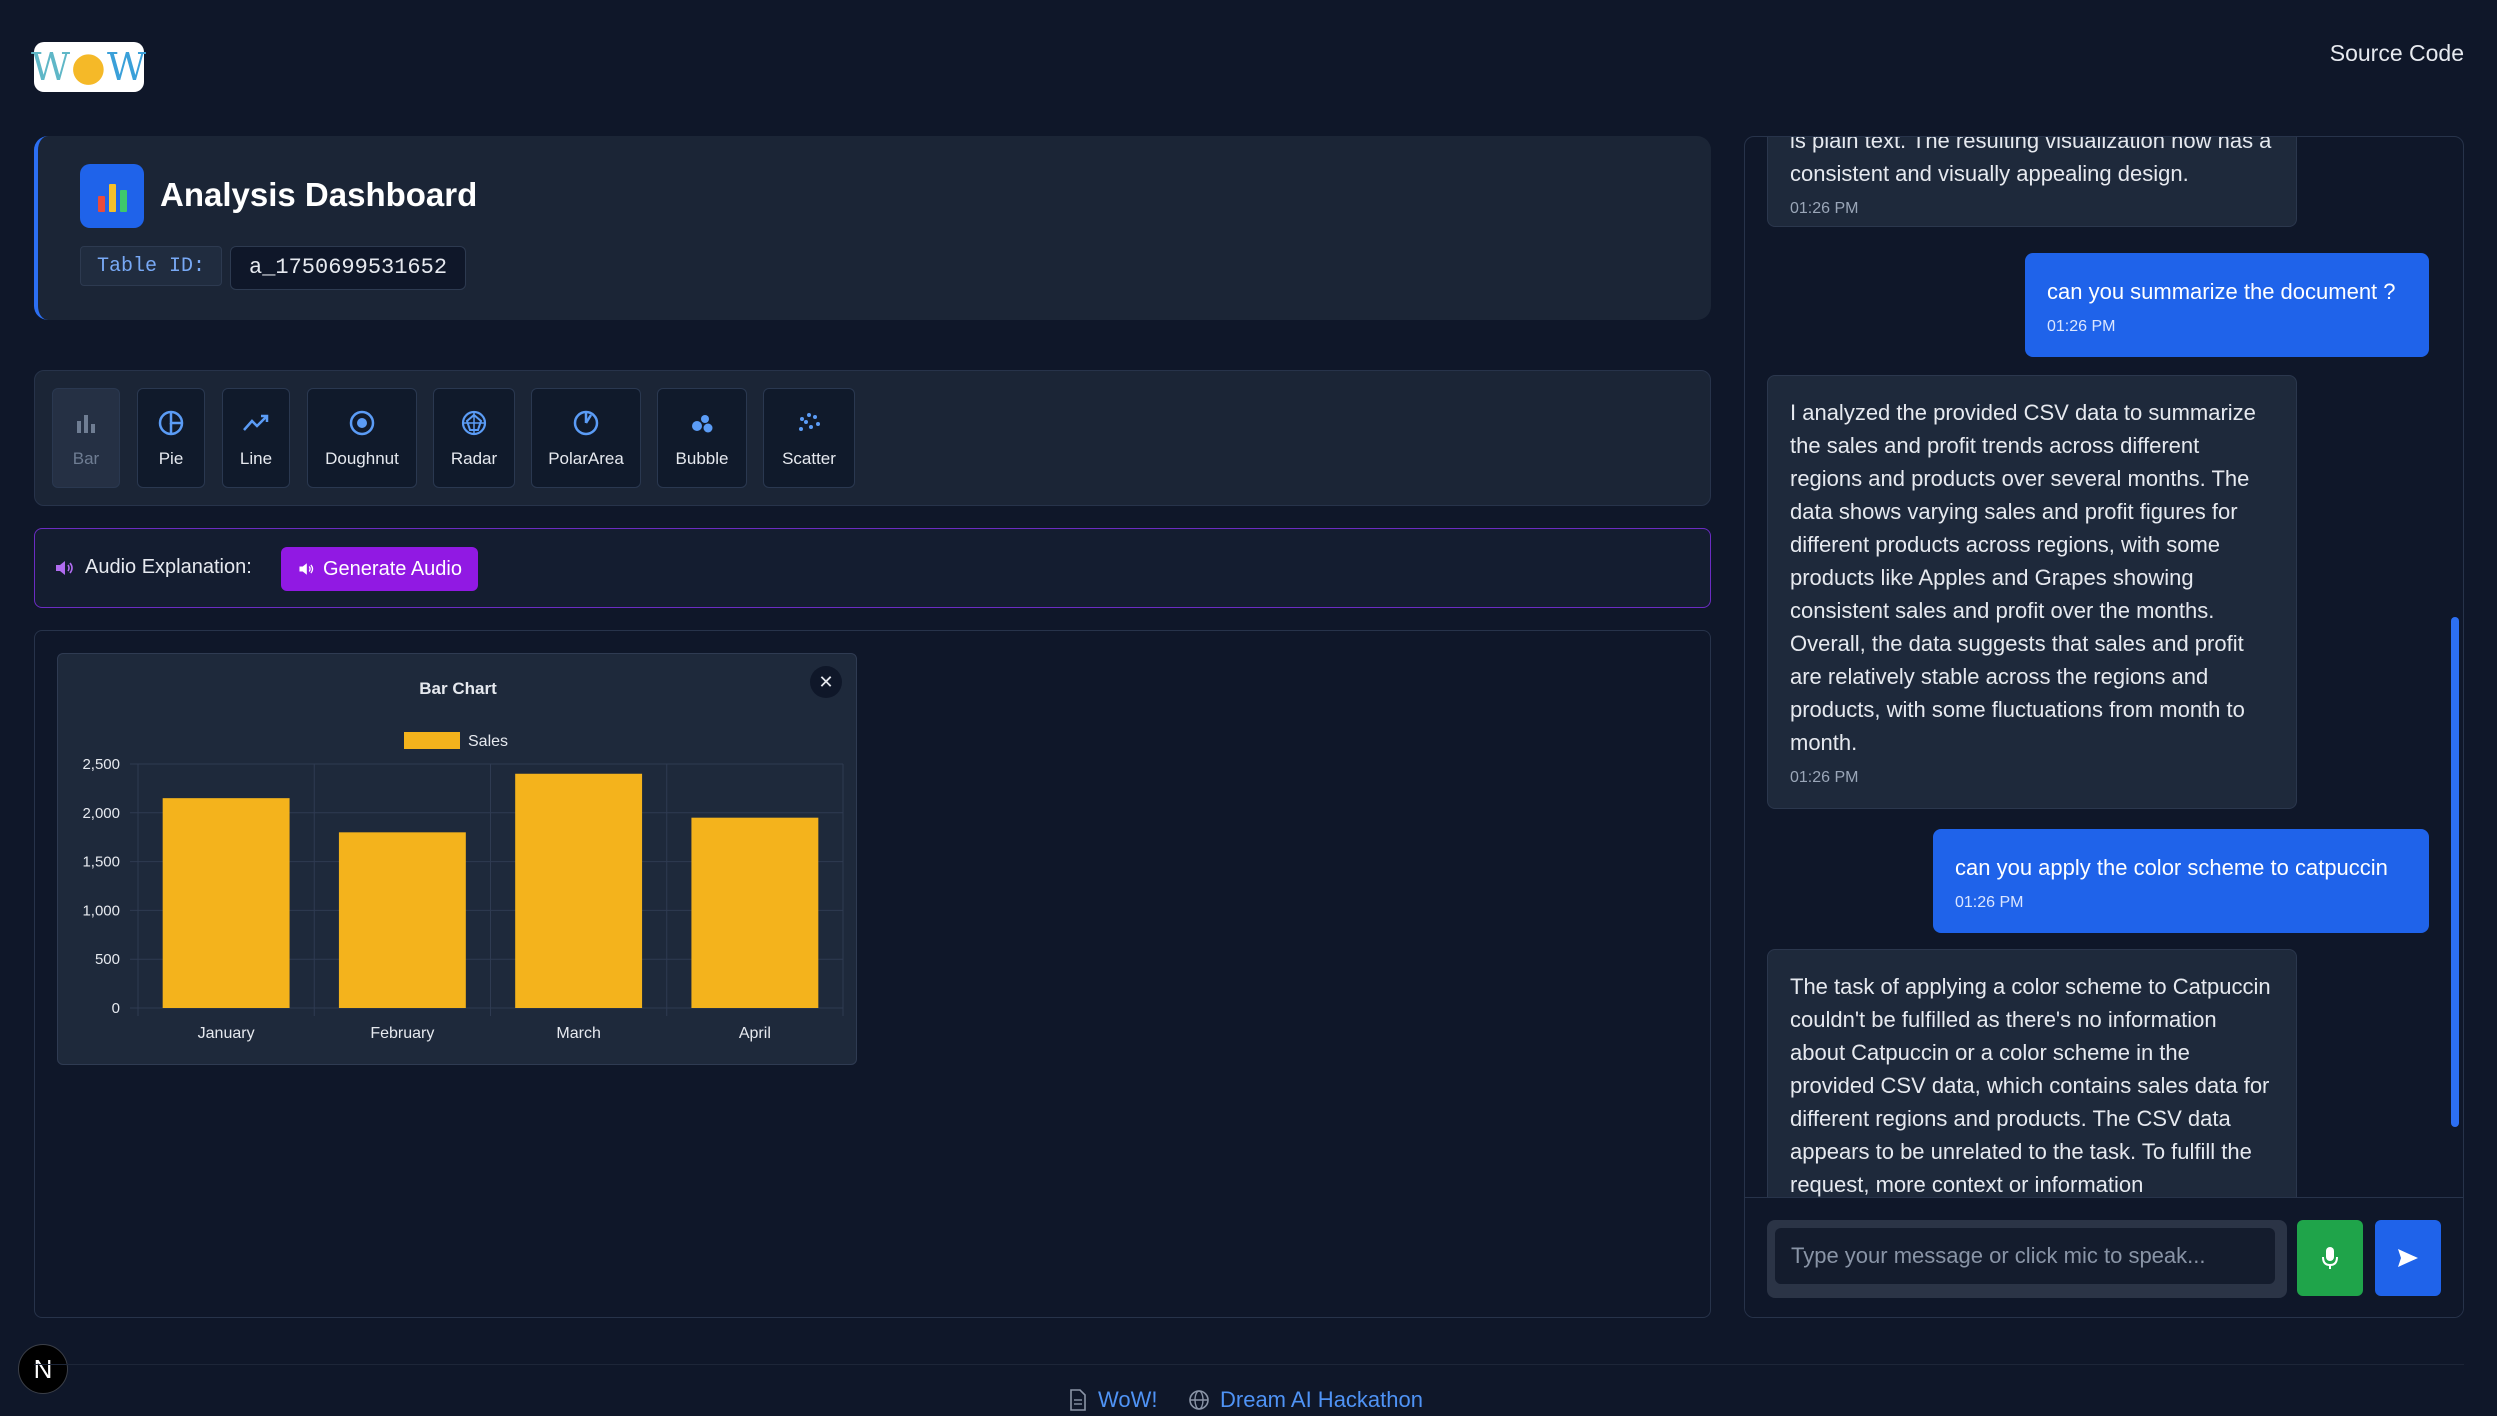 This screenshot has width=2497, height=1416. What do you see at coordinates (1321, 1399) in the screenshot?
I see `footer-link-label: Dream AI Hackathon` at bounding box center [1321, 1399].